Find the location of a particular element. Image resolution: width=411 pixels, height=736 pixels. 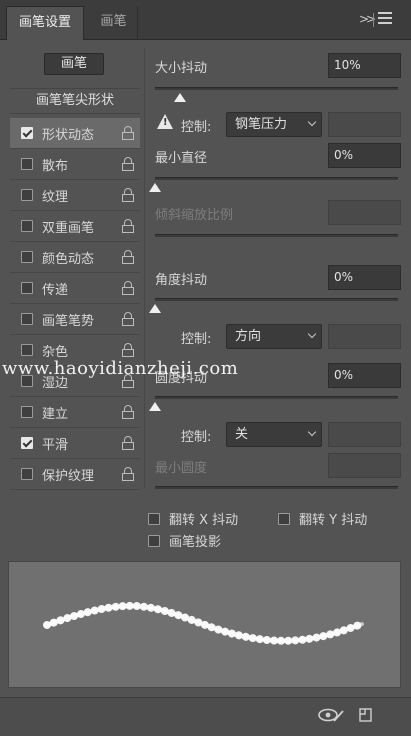

list-item-label: 双重画笔 is located at coordinates (68, 228).